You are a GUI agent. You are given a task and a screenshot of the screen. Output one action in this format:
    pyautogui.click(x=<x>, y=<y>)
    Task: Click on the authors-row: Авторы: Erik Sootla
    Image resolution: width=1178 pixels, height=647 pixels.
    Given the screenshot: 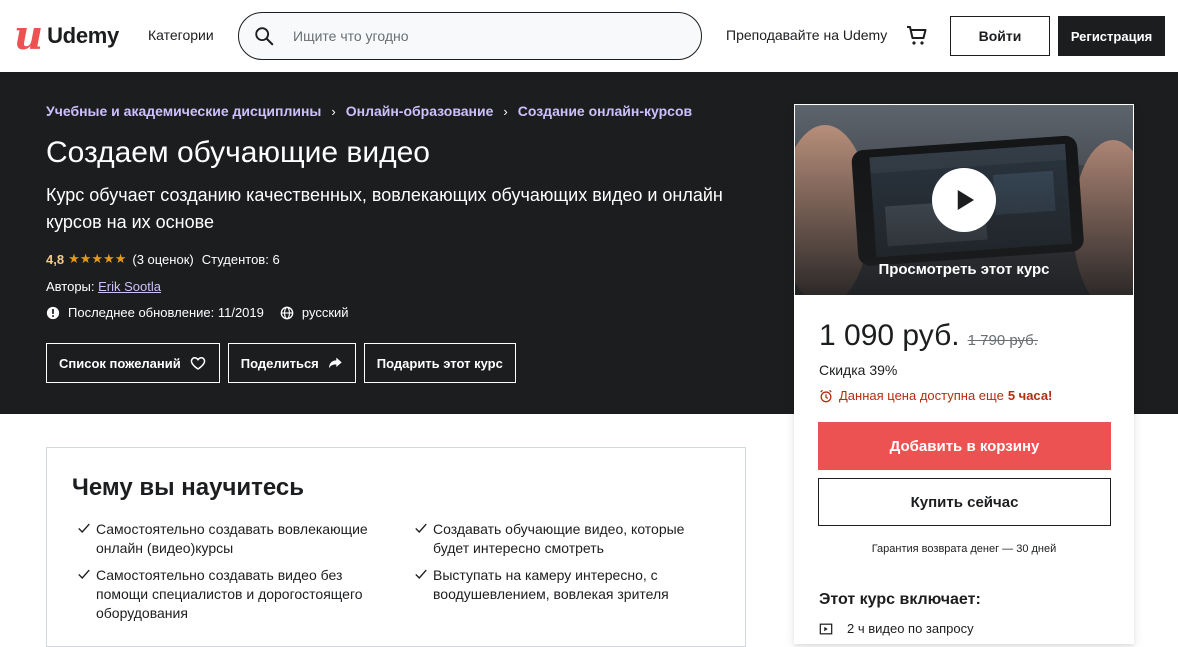 What is the action you would take?
    pyautogui.click(x=103, y=286)
    